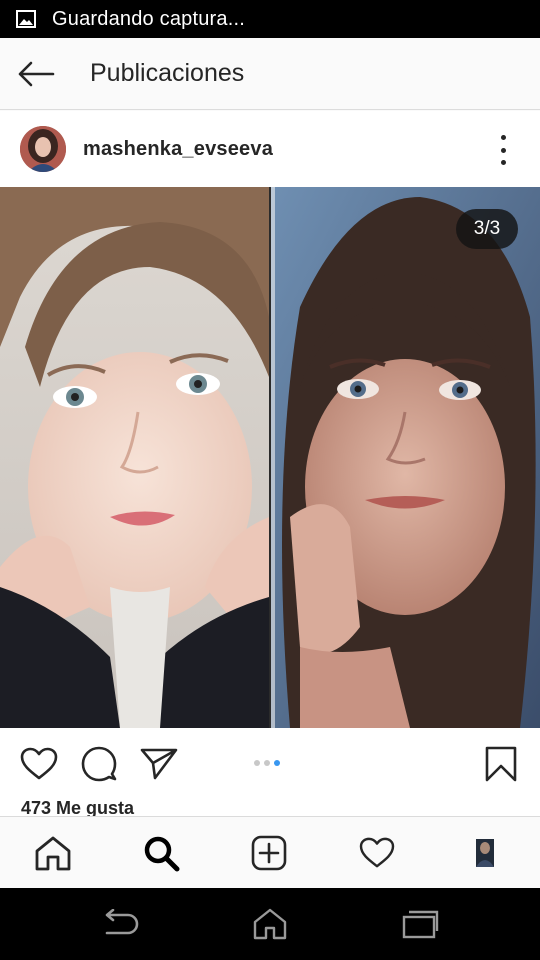 This screenshot has height=960, width=540. What do you see at coordinates (270, 808) in the screenshot?
I see `likes-row: 473 Me gusta` at bounding box center [270, 808].